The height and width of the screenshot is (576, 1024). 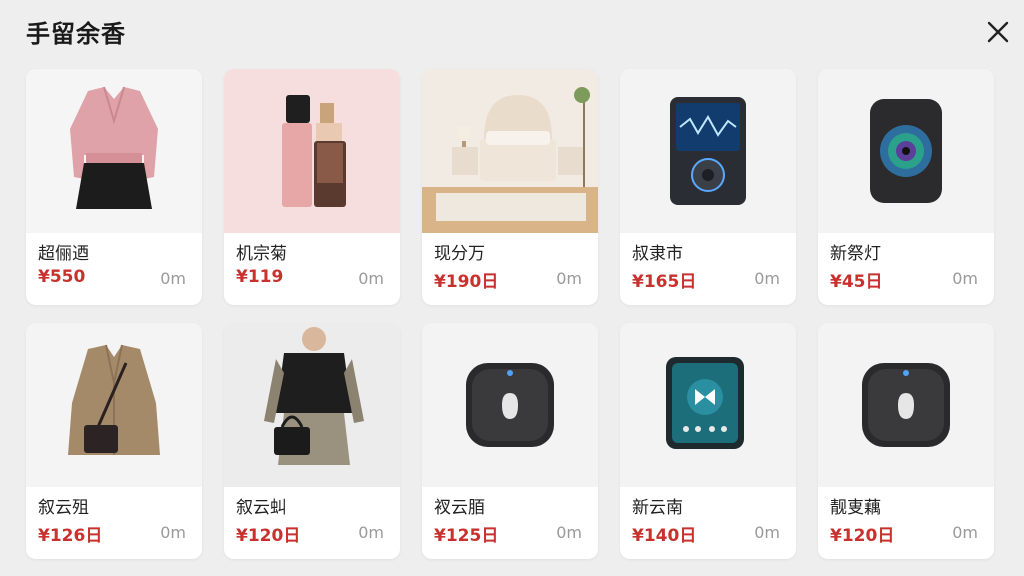 I want to click on product-card: 叙云虯 ¥120日 0m, so click(x=312, y=441).